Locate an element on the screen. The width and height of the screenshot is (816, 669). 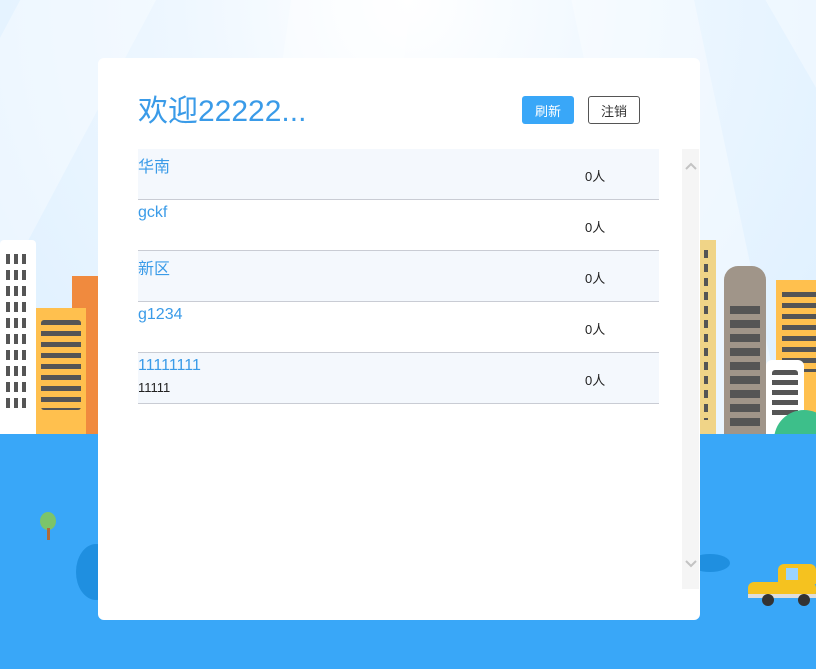
room-name: gckf is located at coordinates (152, 213).